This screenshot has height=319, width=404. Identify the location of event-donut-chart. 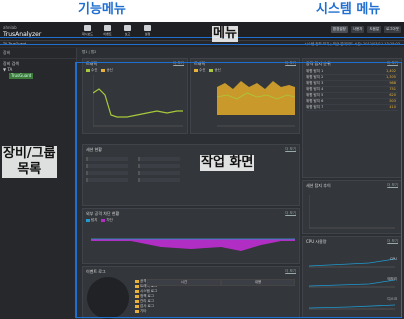
(108, 298).